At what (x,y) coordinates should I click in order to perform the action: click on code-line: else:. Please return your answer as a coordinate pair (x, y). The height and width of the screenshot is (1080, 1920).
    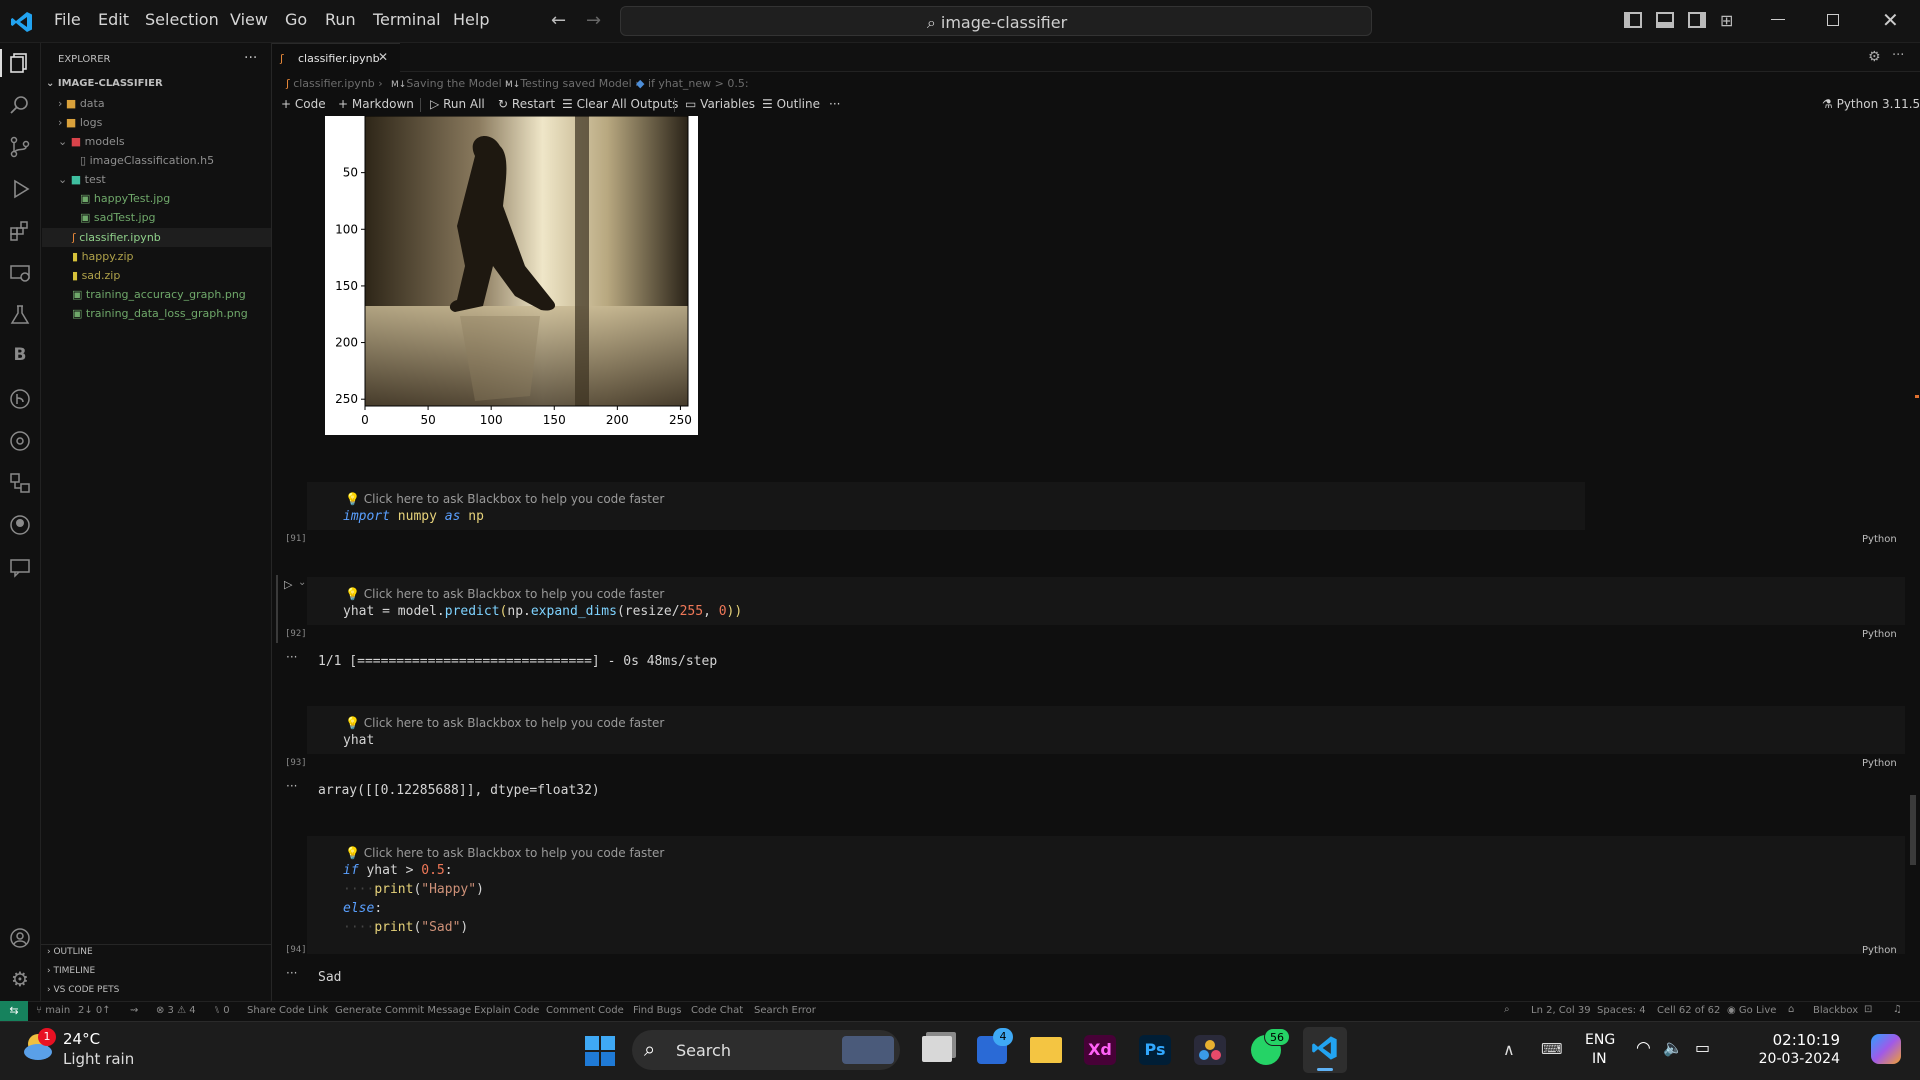
    Looking at the image, I should click on (362, 908).